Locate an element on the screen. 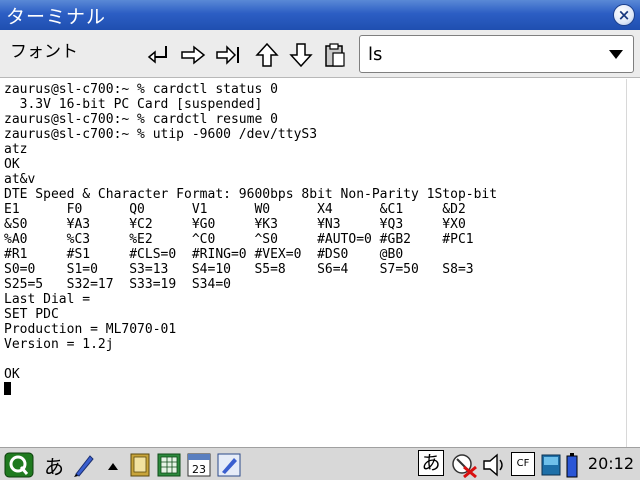  calendar-icon: 23 is located at coordinates (199, 465).